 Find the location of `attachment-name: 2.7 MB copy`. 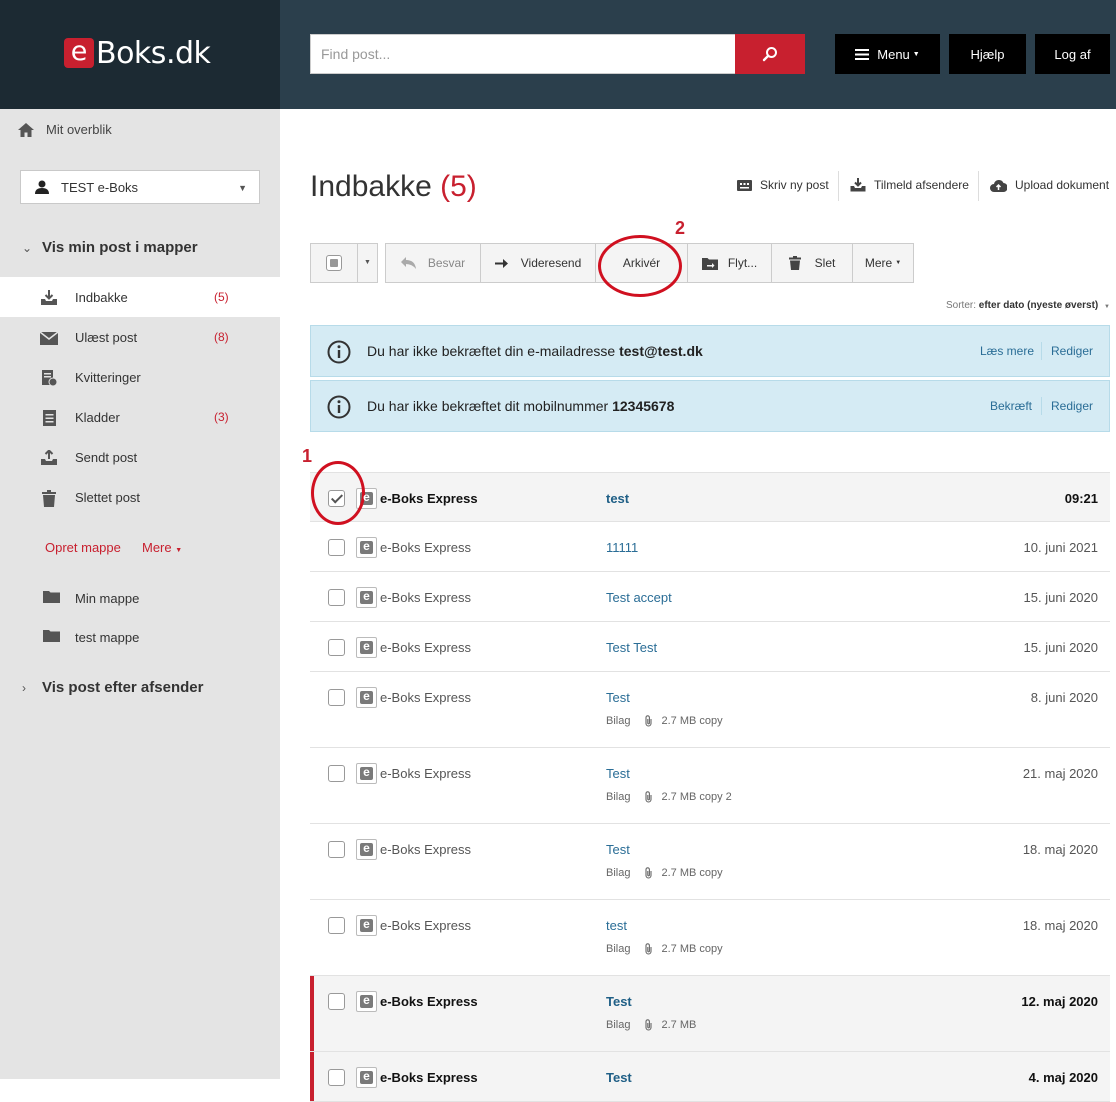

attachment-name: 2.7 MB copy is located at coordinates (692, 873).